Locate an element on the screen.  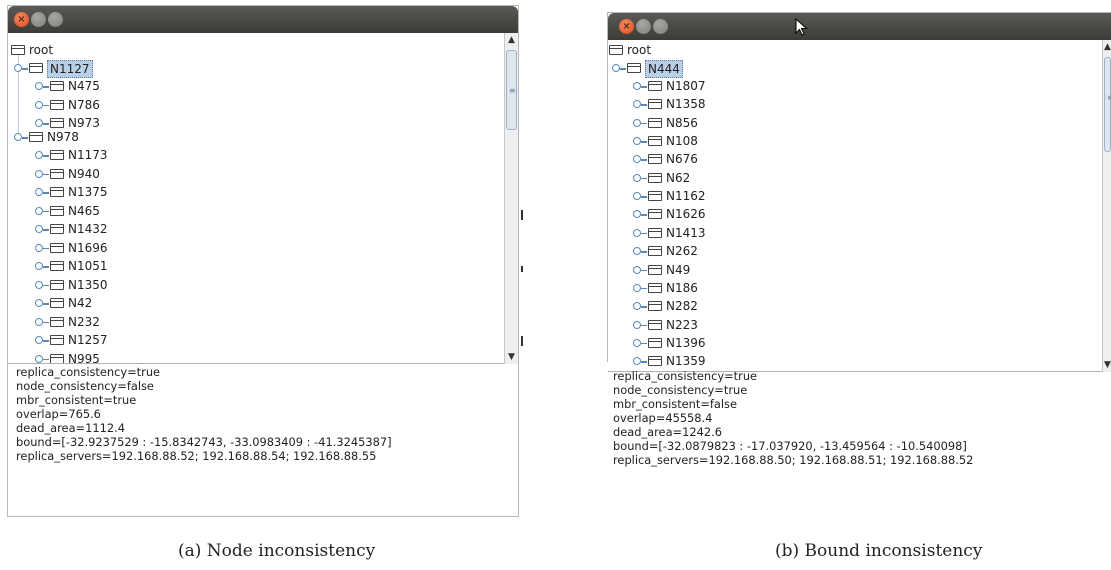
tree-node-child: N1173 is located at coordinates (90, 155).